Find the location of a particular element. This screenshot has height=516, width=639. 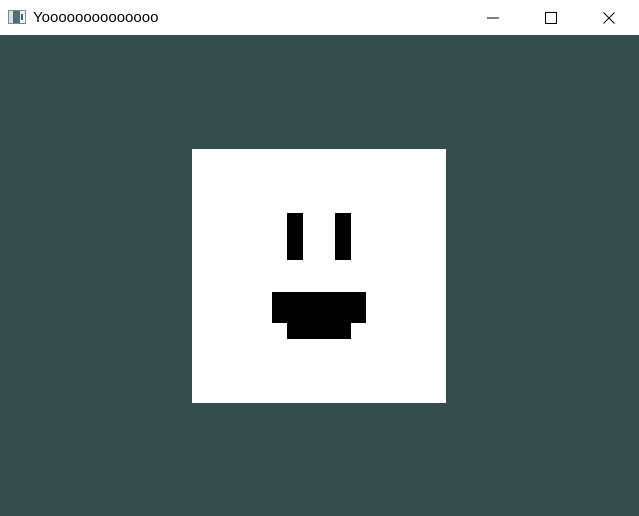

maximize-button is located at coordinates (551, 17).